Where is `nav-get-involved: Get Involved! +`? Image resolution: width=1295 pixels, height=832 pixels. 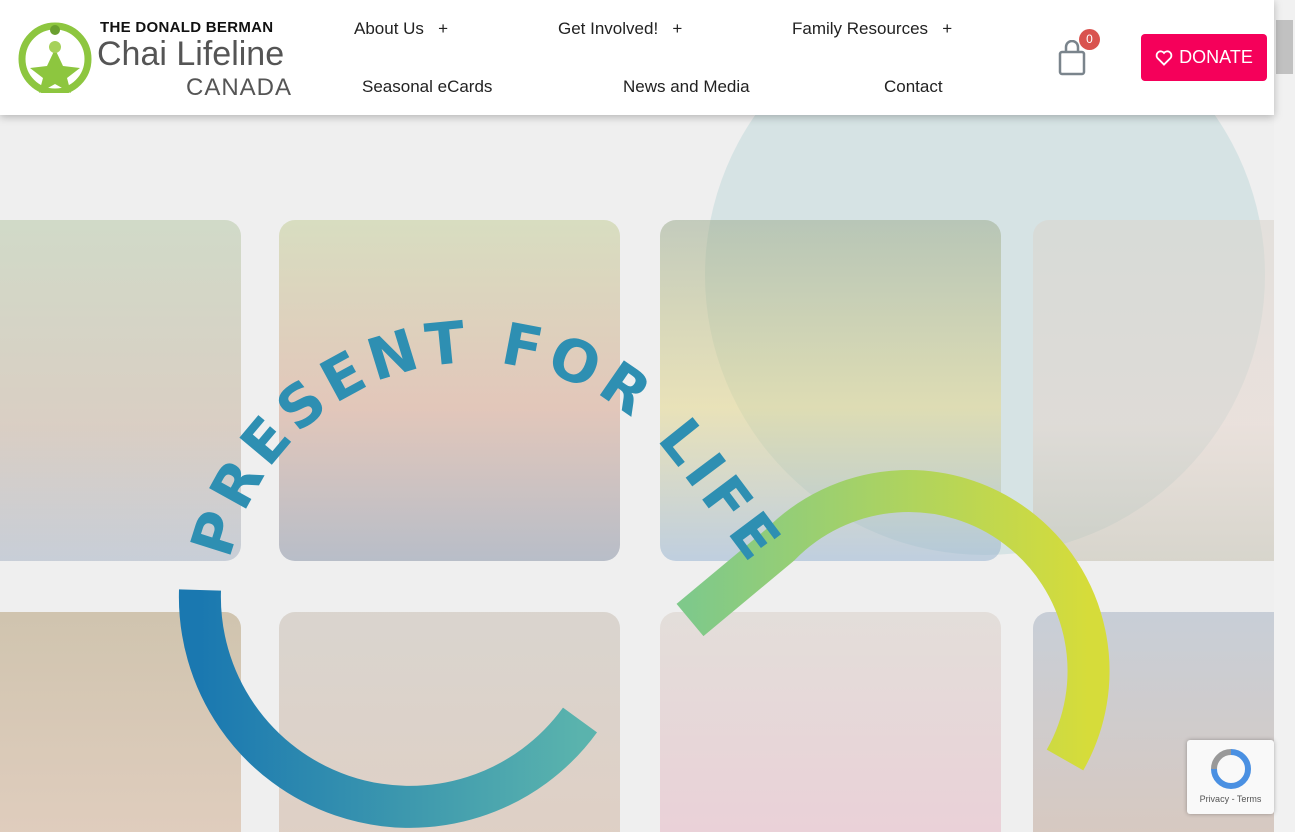 nav-get-involved: Get Involved! + is located at coordinates (620, 29).